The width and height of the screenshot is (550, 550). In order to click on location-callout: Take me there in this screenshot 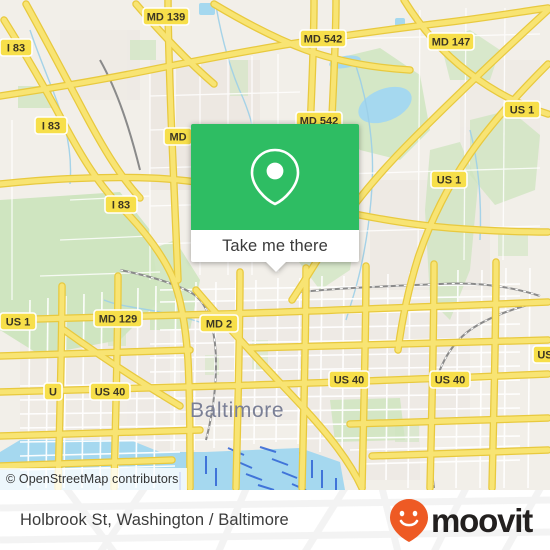, I will do `click(275, 198)`.